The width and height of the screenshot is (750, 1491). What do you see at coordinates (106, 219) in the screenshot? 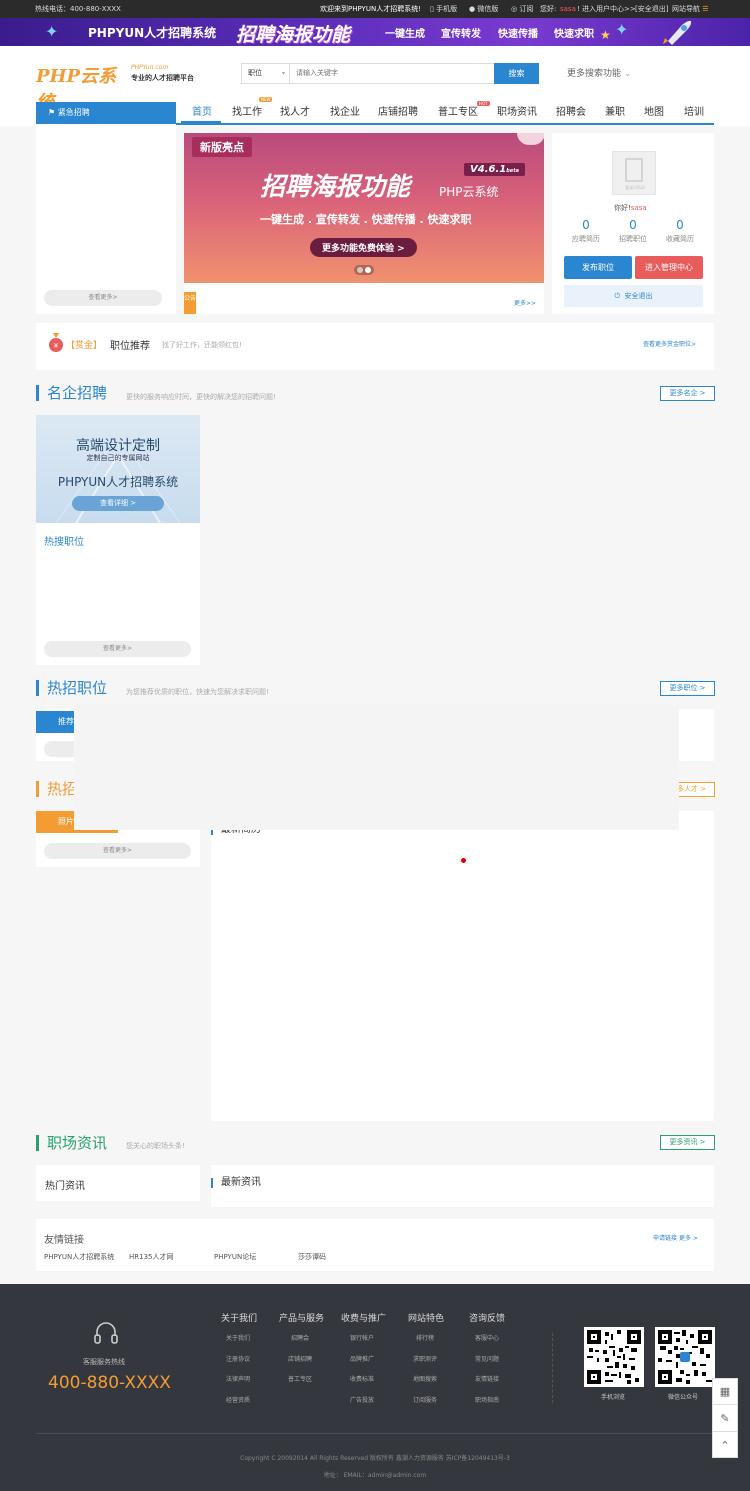
I see `urgent-jobs-panel: 查看更多>` at bounding box center [106, 219].